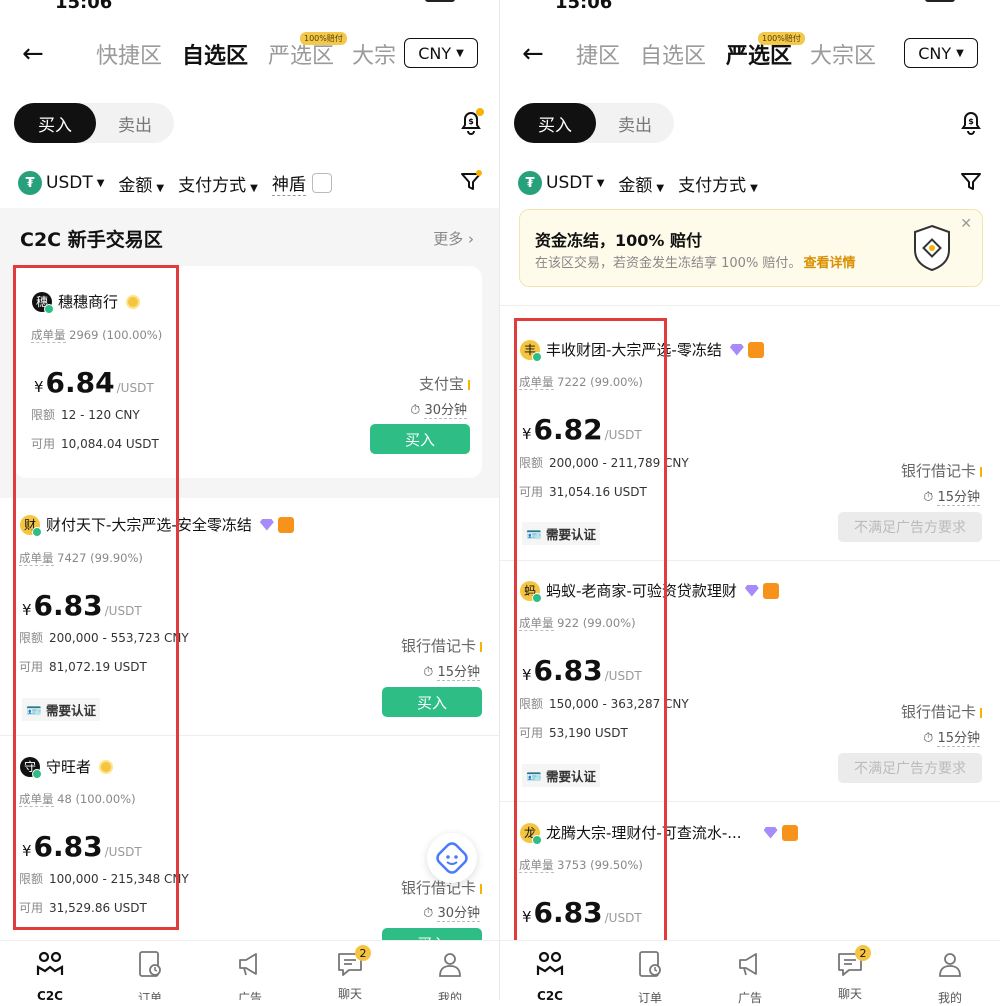 This screenshot has height=1006, width=1000. Describe the element at coordinates (598, 54) in the screenshot. I see `tab-quick: 捷区` at that location.